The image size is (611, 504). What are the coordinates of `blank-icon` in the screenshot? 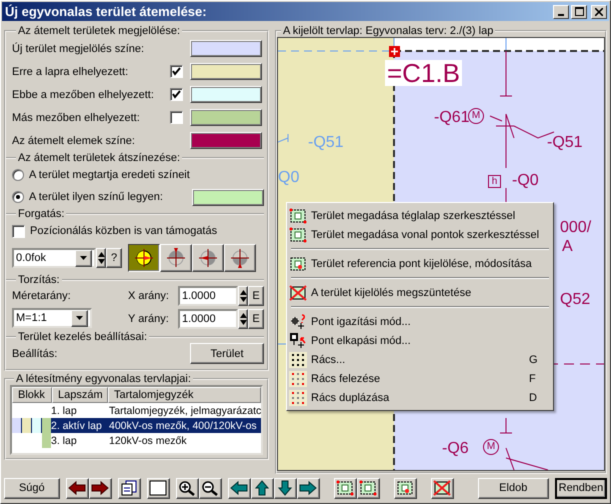 It's located at (158, 488).